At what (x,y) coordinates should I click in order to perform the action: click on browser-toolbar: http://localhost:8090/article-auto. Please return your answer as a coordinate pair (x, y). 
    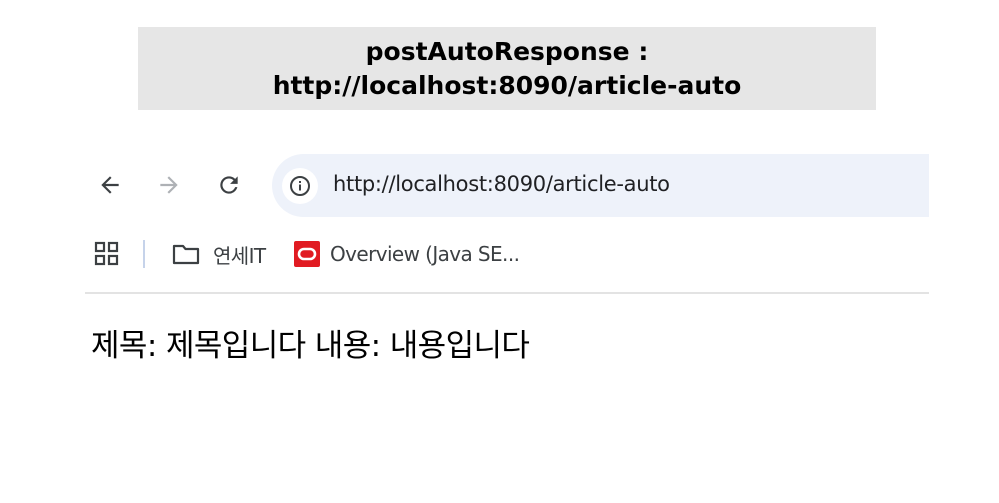
    Looking at the image, I should click on (507, 186).